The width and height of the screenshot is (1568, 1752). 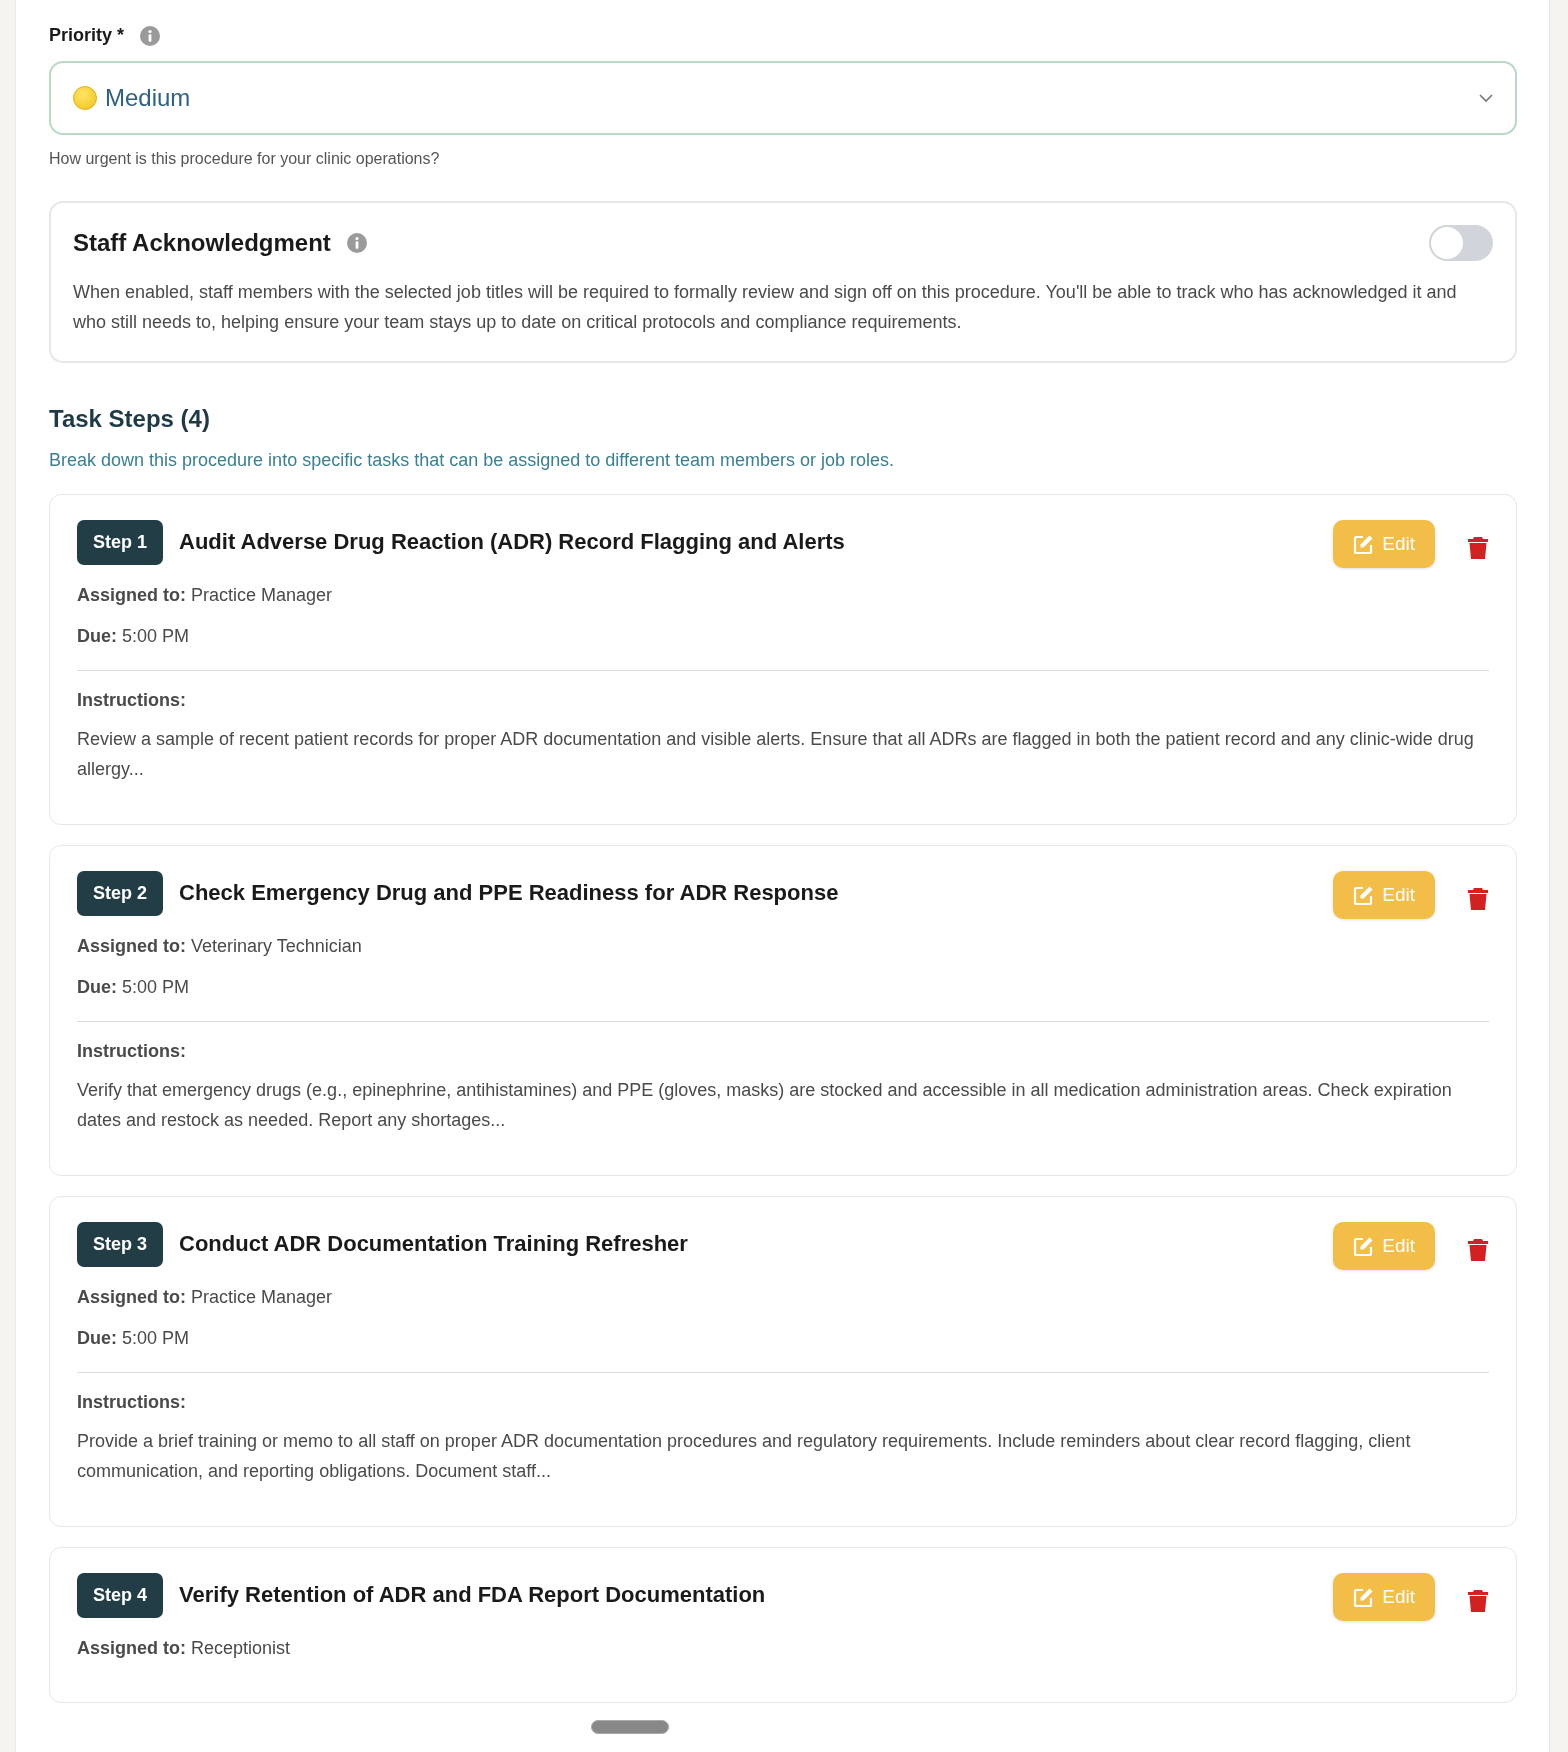 I want to click on circle-icon, so click(x=85, y=98).